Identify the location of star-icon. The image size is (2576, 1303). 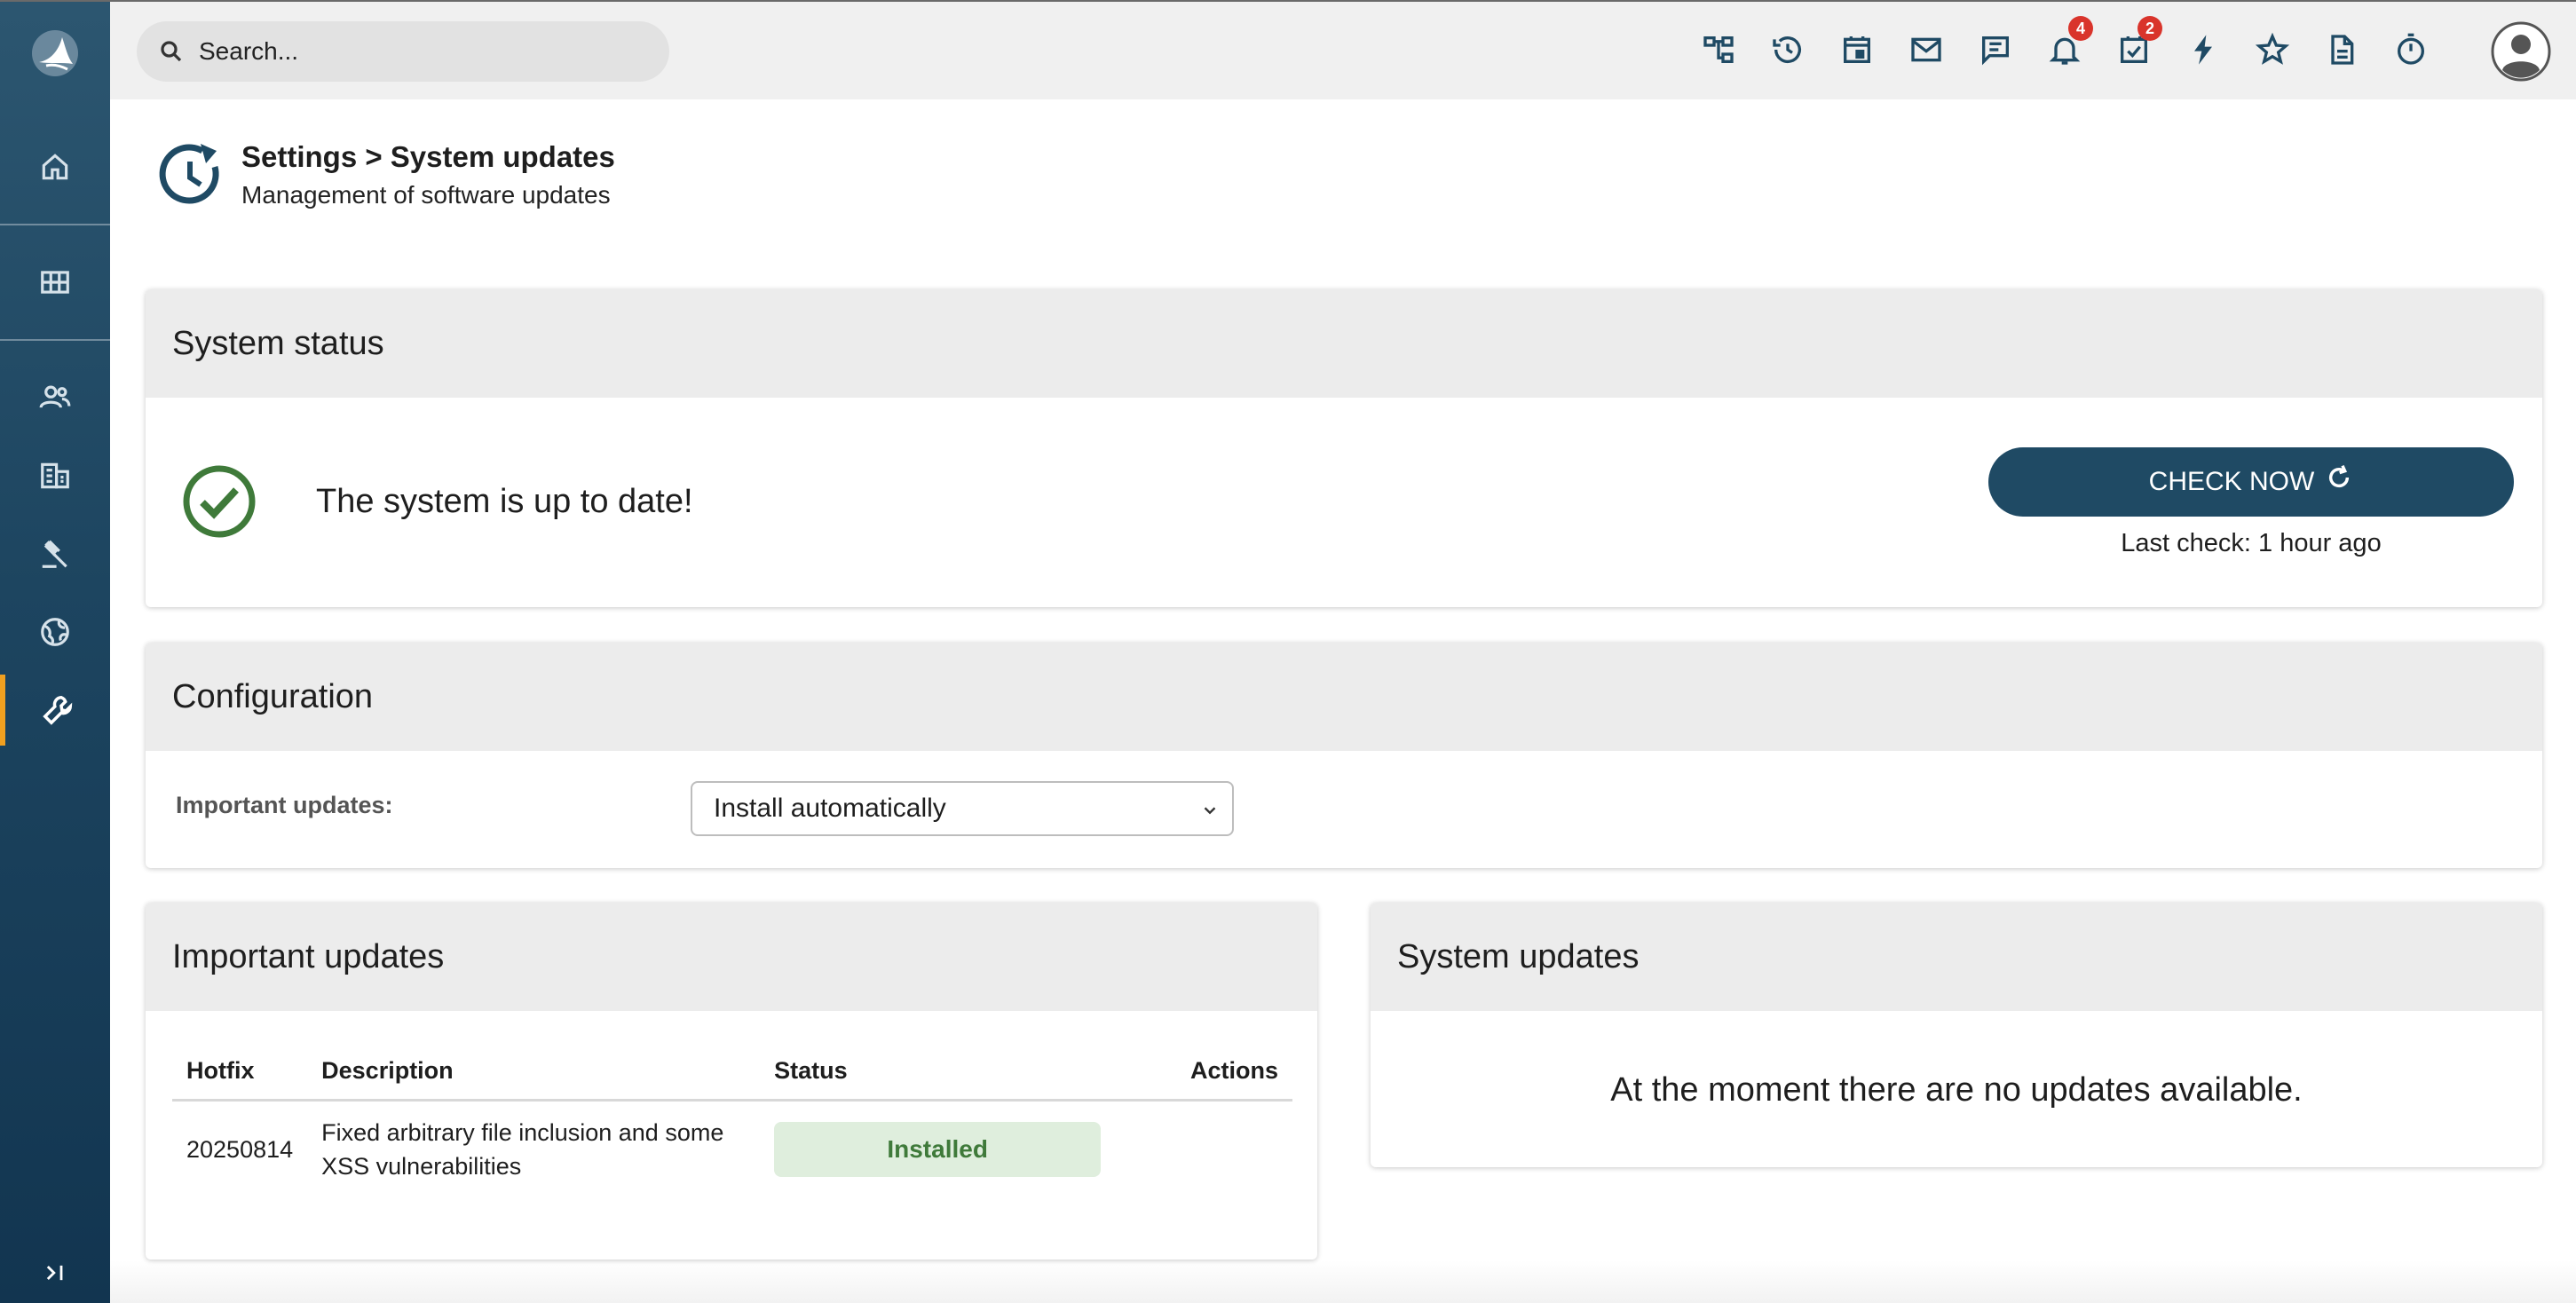
(2272, 48).